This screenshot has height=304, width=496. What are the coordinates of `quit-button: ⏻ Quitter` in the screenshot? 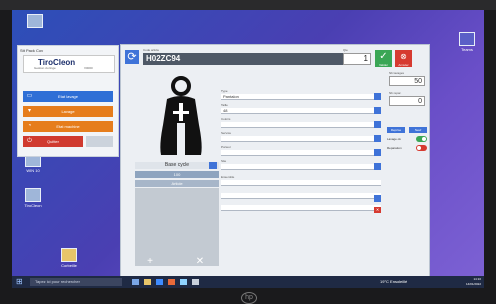 It's located at (53, 141).